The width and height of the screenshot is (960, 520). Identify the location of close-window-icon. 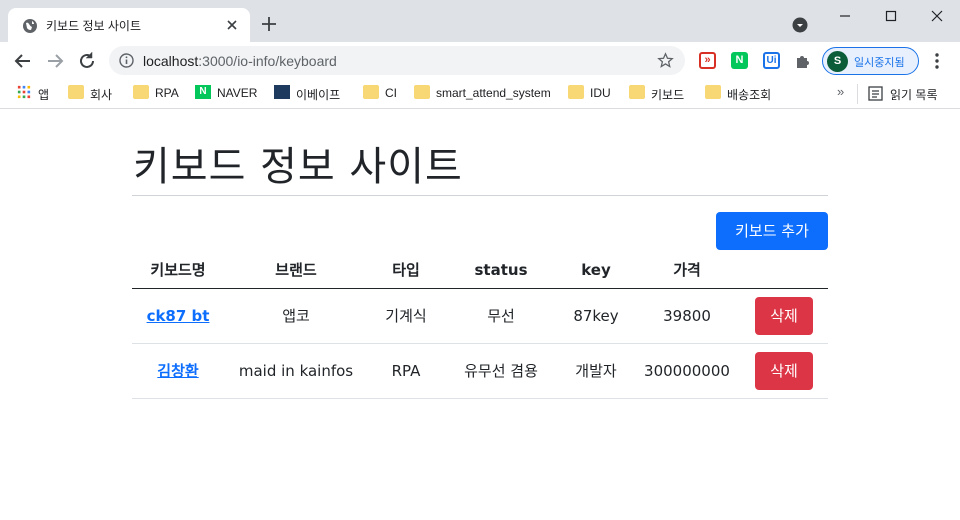
(937, 16).